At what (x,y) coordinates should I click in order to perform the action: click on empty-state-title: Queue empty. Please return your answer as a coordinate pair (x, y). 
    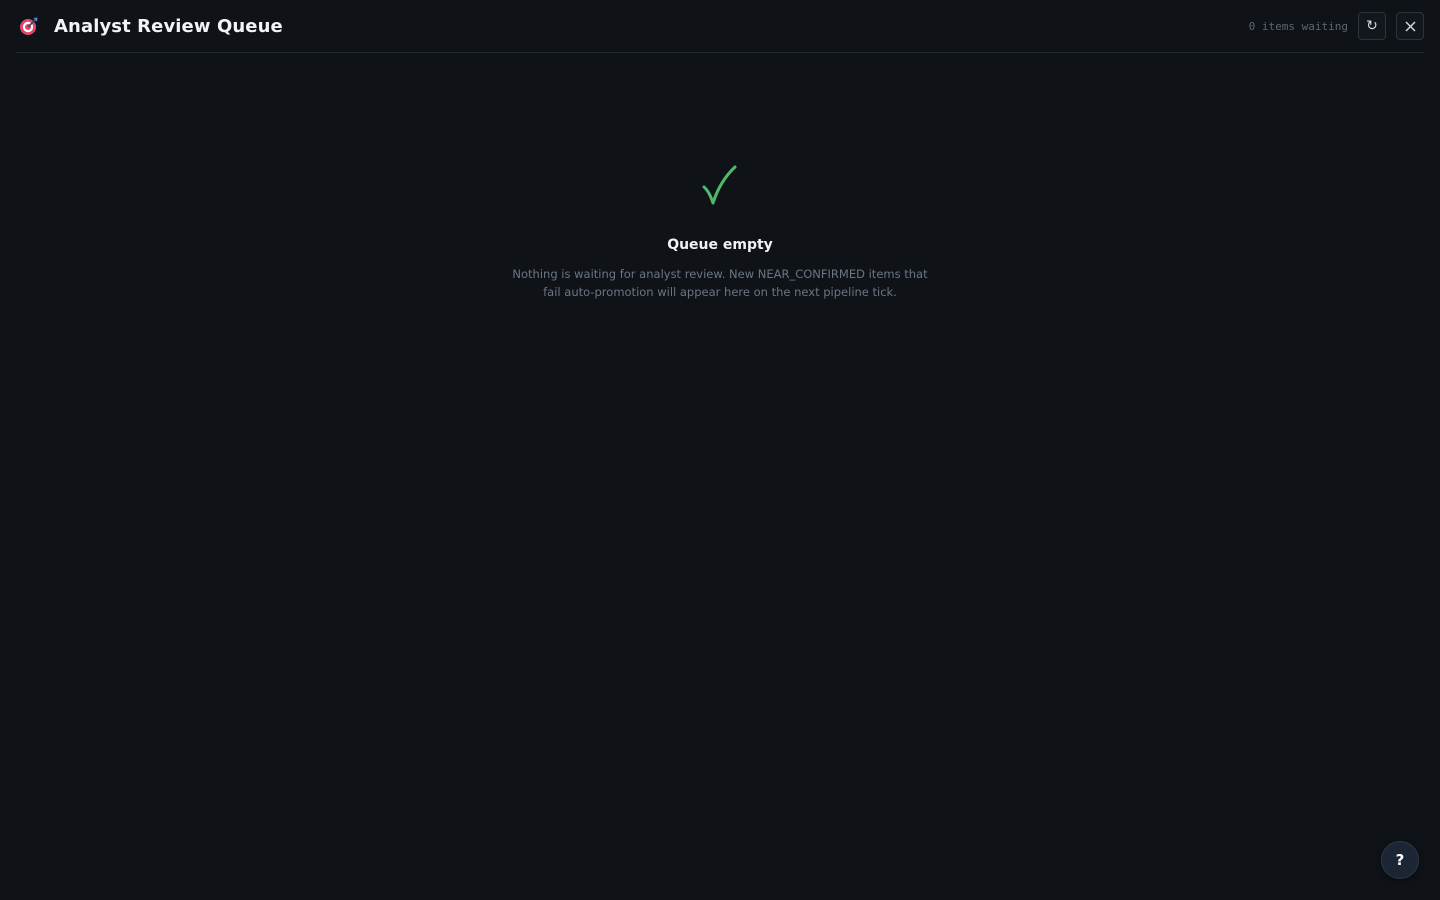
    Looking at the image, I should click on (720, 245).